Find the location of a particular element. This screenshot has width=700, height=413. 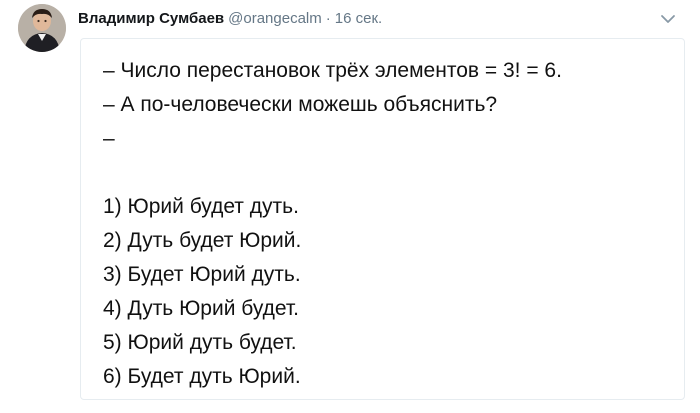

tweet-header: Владимир Сумбаев @orangecalm · 16 сек. is located at coordinates (369, 19).